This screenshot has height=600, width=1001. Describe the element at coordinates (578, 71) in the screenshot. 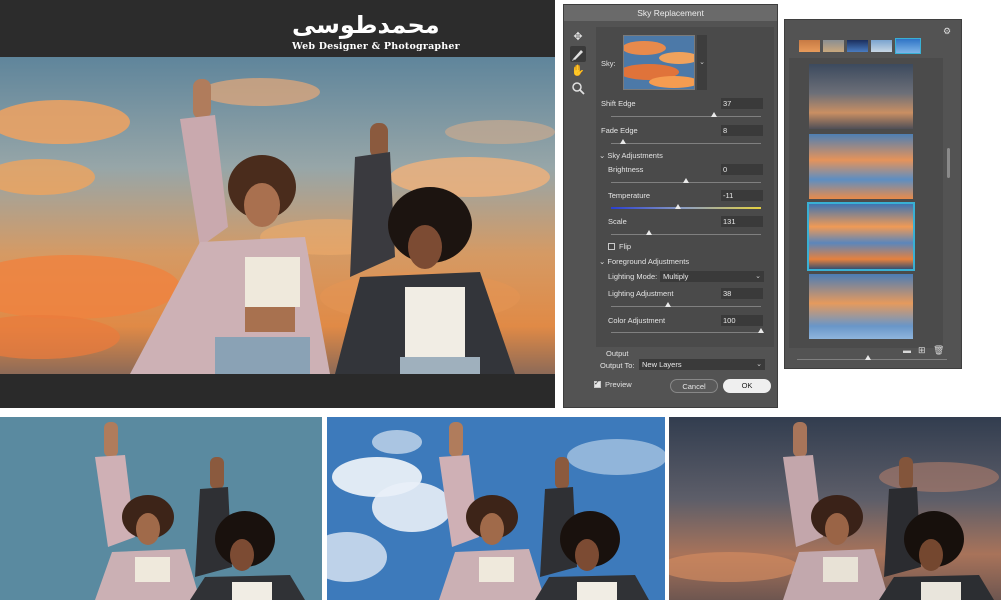

I see `hand-icon: ✋` at that location.